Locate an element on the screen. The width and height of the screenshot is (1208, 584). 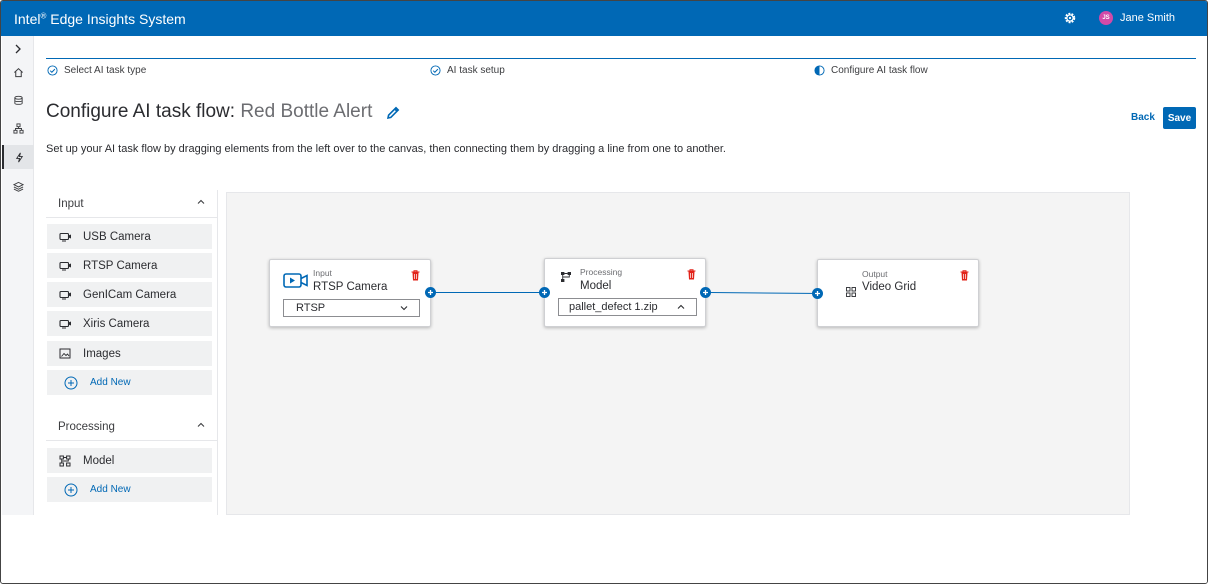
database-icon is located at coordinates (18, 100).